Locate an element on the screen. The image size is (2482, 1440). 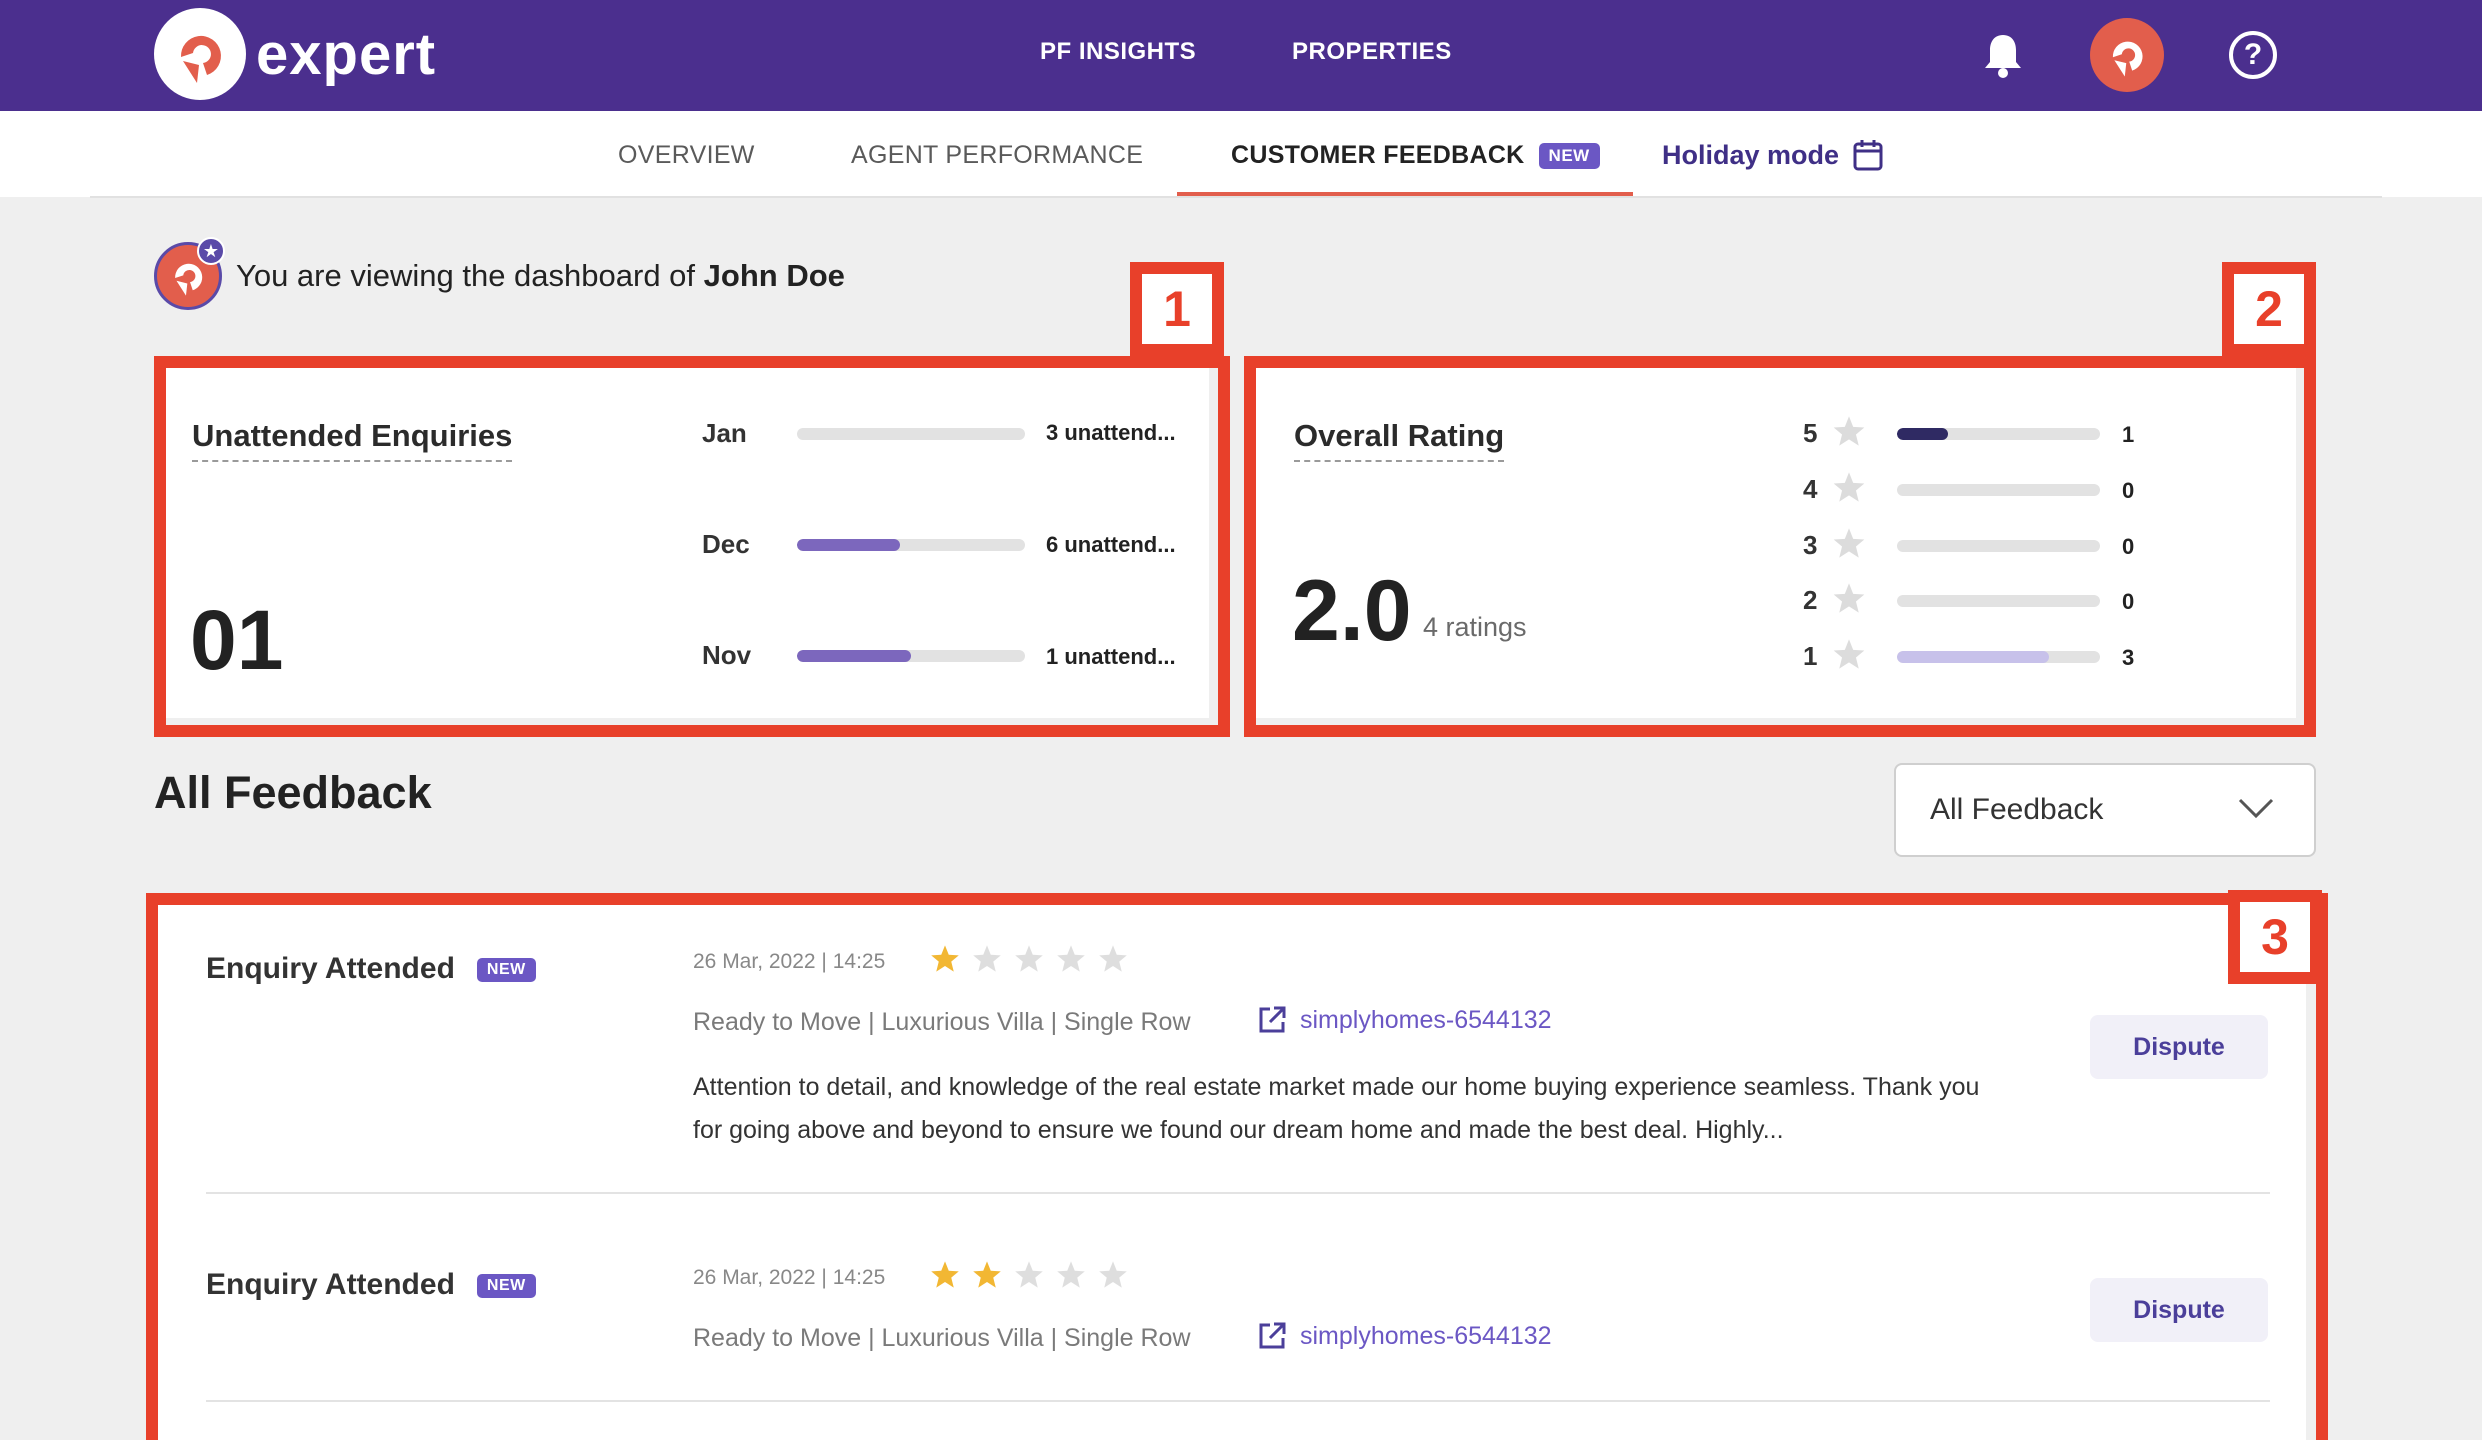
month-label: Nov is located at coordinates (727, 655).